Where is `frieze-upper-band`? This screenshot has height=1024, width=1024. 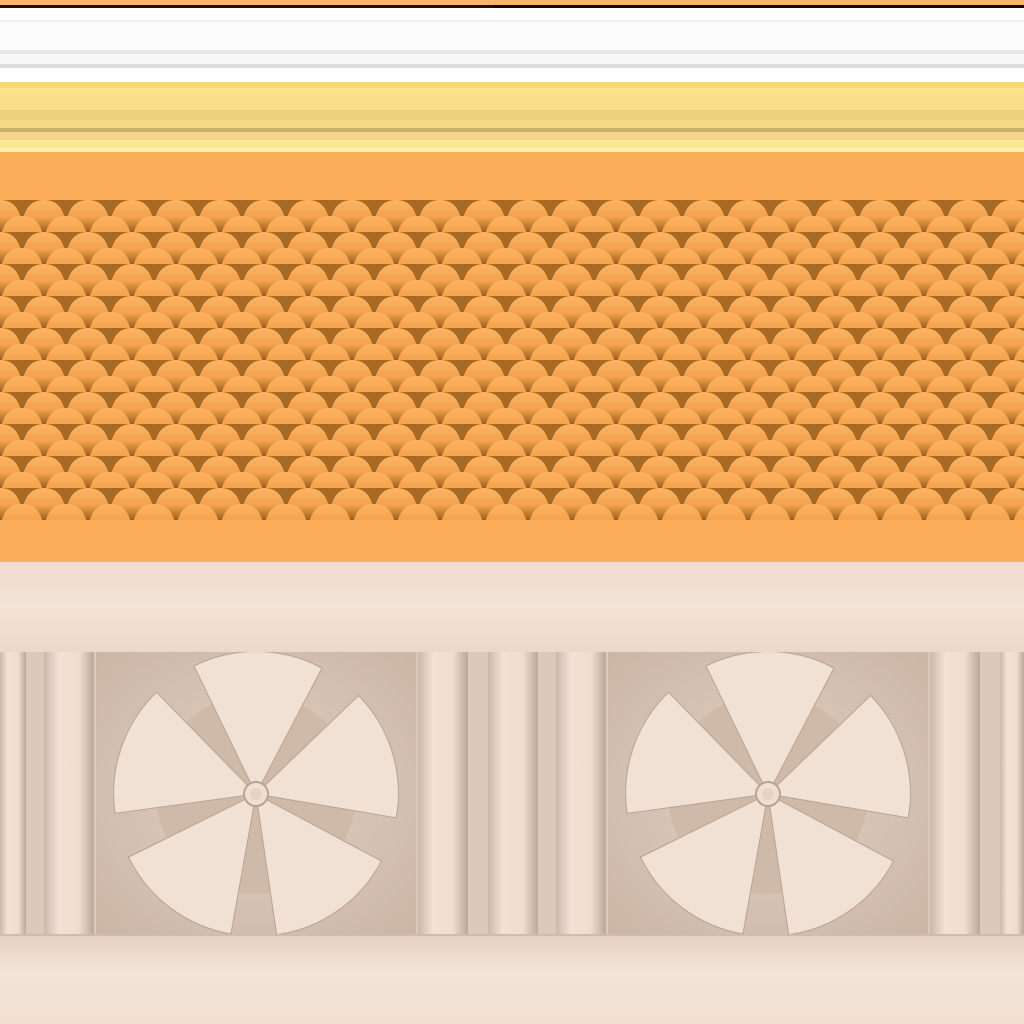
frieze-upper-band is located at coordinates (512, 608).